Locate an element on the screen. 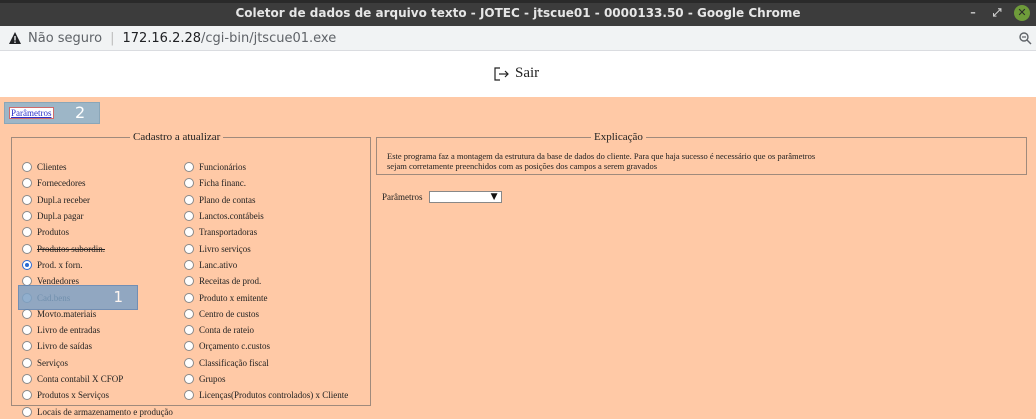  cadastro-option: Produtos is located at coordinates (97, 232).